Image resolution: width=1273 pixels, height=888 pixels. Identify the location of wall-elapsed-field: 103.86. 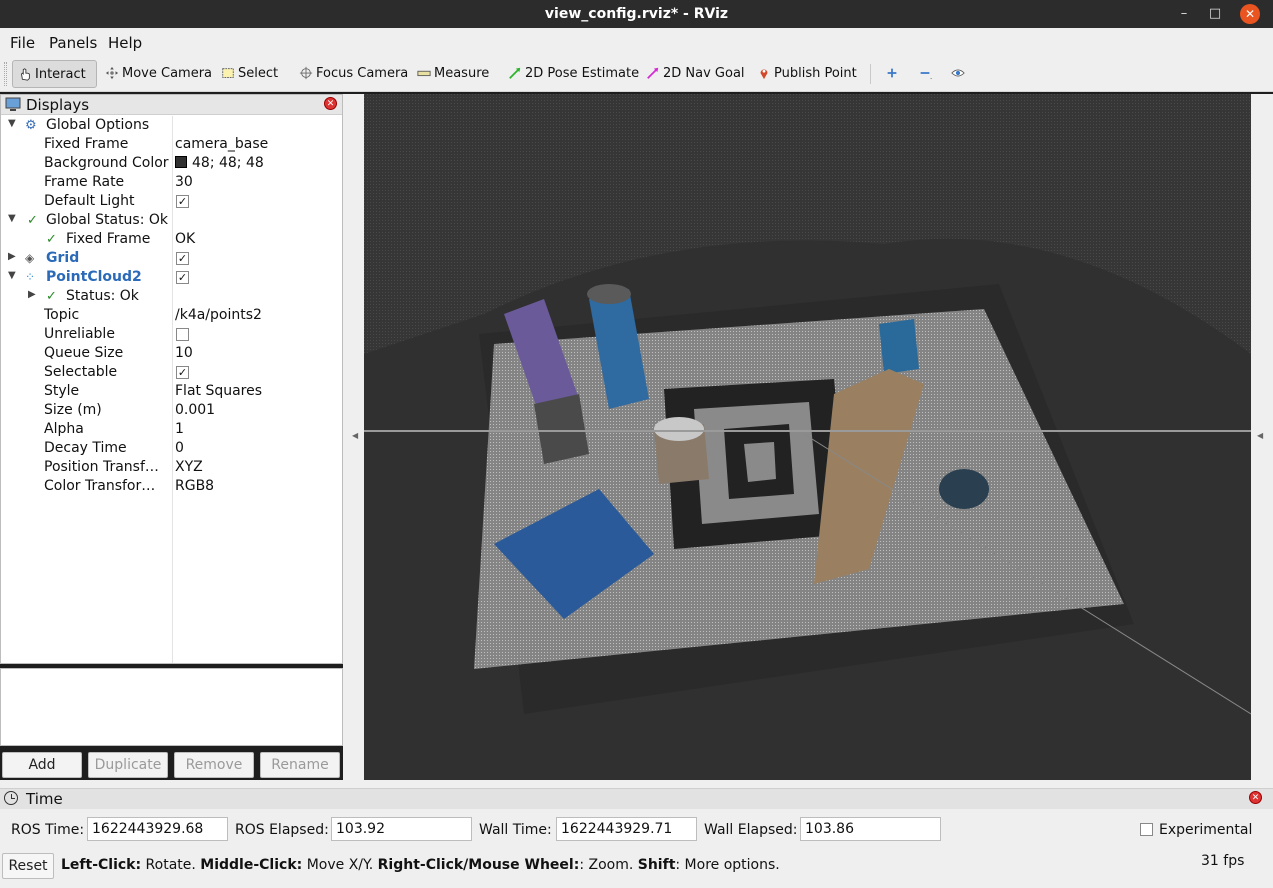
(870, 829).